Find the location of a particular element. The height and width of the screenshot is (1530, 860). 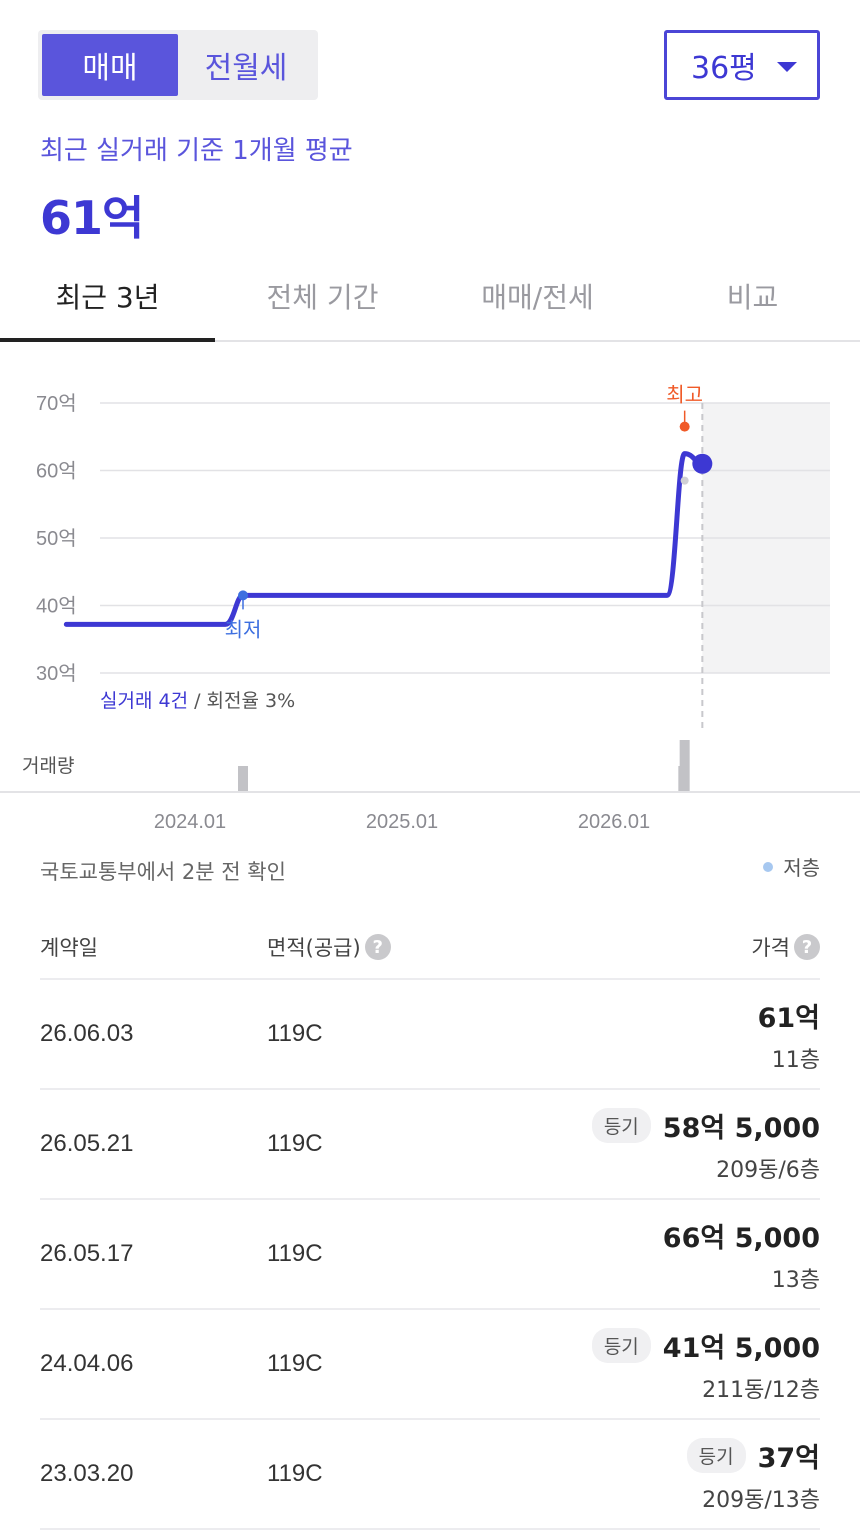

header-date: 계약일 is located at coordinates (69, 948).